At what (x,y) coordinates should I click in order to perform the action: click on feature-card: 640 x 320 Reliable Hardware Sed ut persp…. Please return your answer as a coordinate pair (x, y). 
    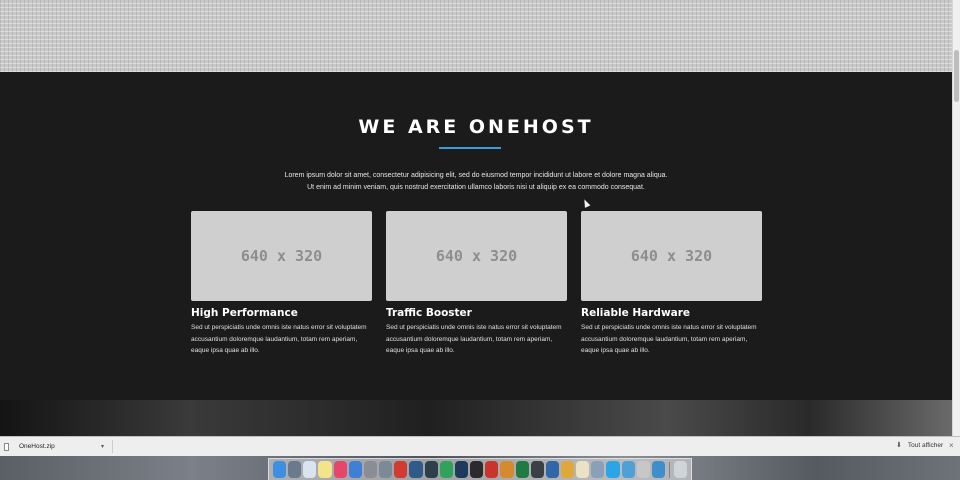
    Looking at the image, I should click on (671, 284).